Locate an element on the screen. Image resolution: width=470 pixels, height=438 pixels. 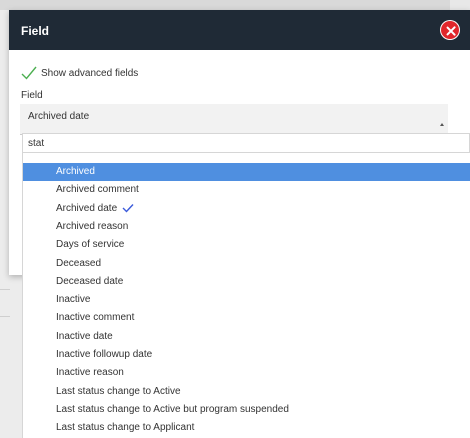
option-label: Inactive reason is located at coordinates (90, 373).